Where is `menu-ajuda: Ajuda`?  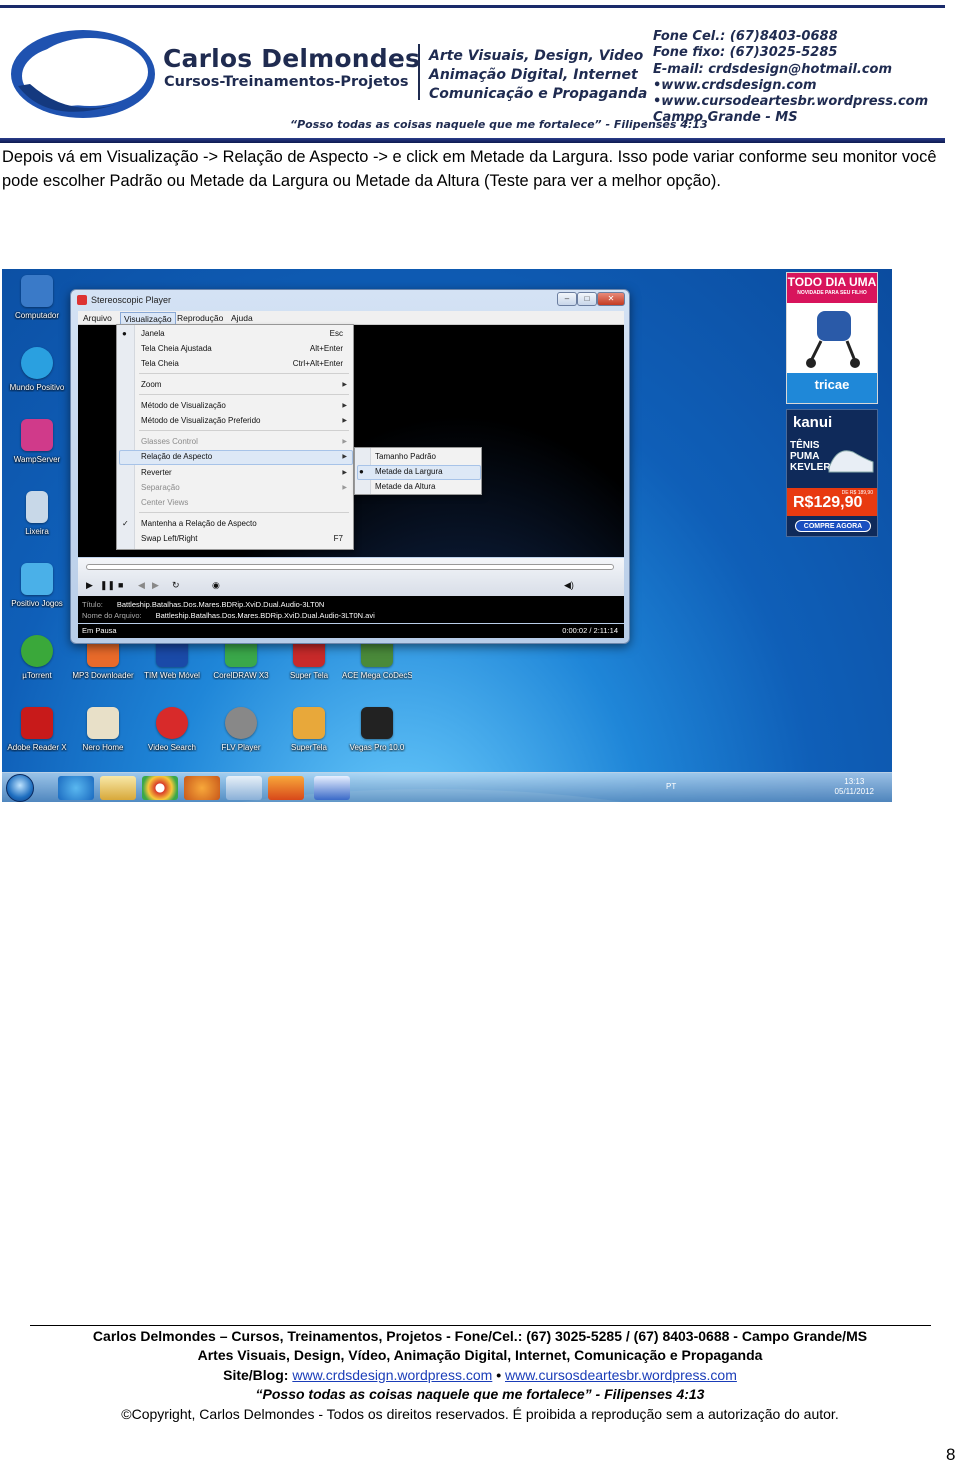 menu-ajuda: Ajuda is located at coordinates (242, 318).